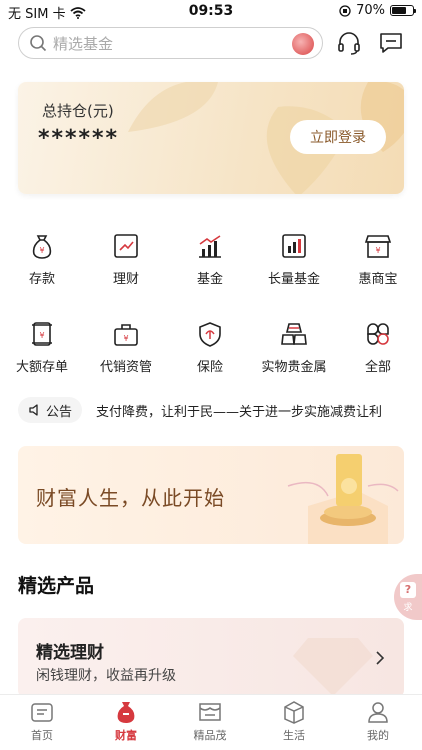 This screenshot has width=422, height=750. I want to click on product-card: 精选理财 闲钱理财，收益再升级, so click(211, 658).